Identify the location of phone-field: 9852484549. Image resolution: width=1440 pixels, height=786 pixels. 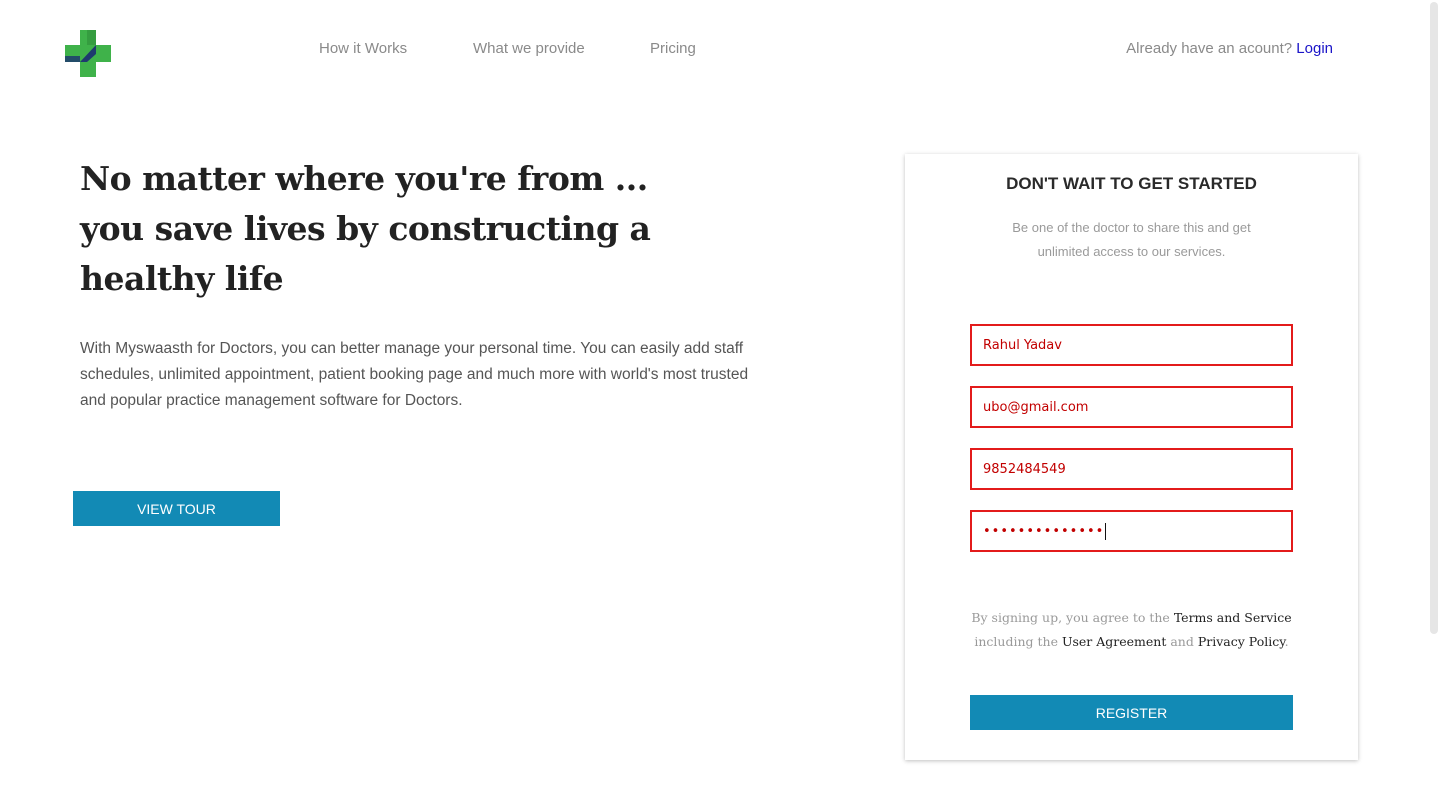
(1131, 469).